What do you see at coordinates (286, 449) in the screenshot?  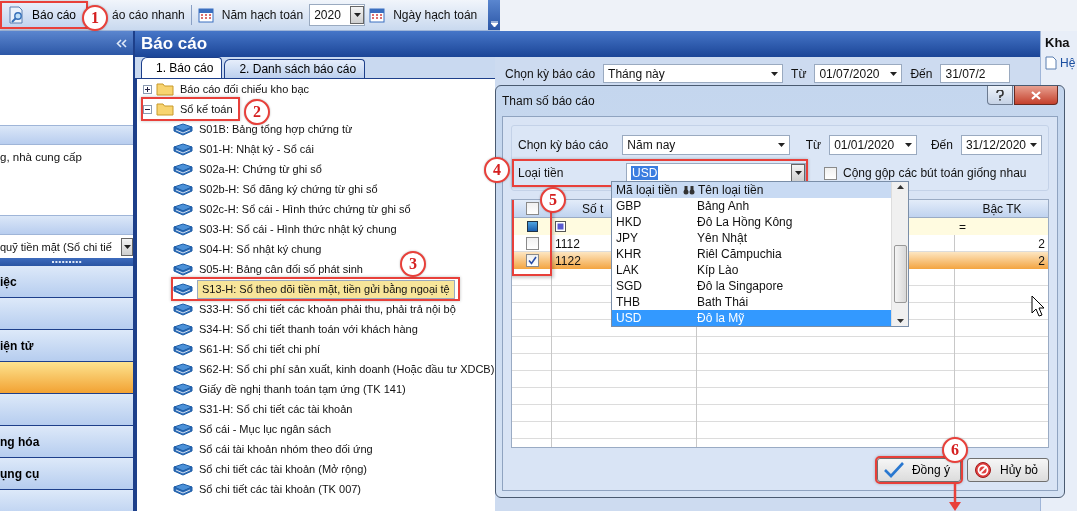 I see `item-label: Sổ cái tài khoản nhóm theo đối ứng` at bounding box center [286, 449].